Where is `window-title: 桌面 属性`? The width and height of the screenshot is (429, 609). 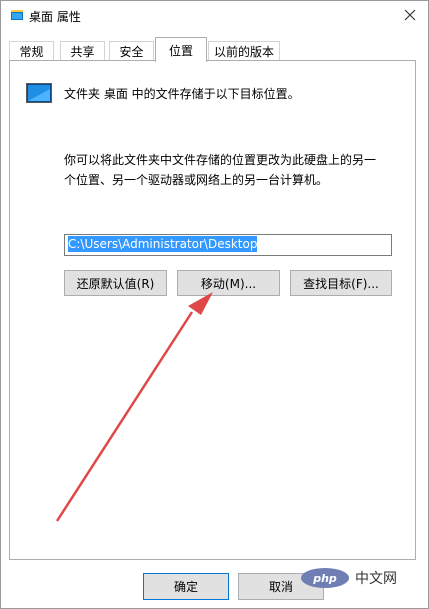 window-title: 桌面 属性 is located at coordinates (55, 17).